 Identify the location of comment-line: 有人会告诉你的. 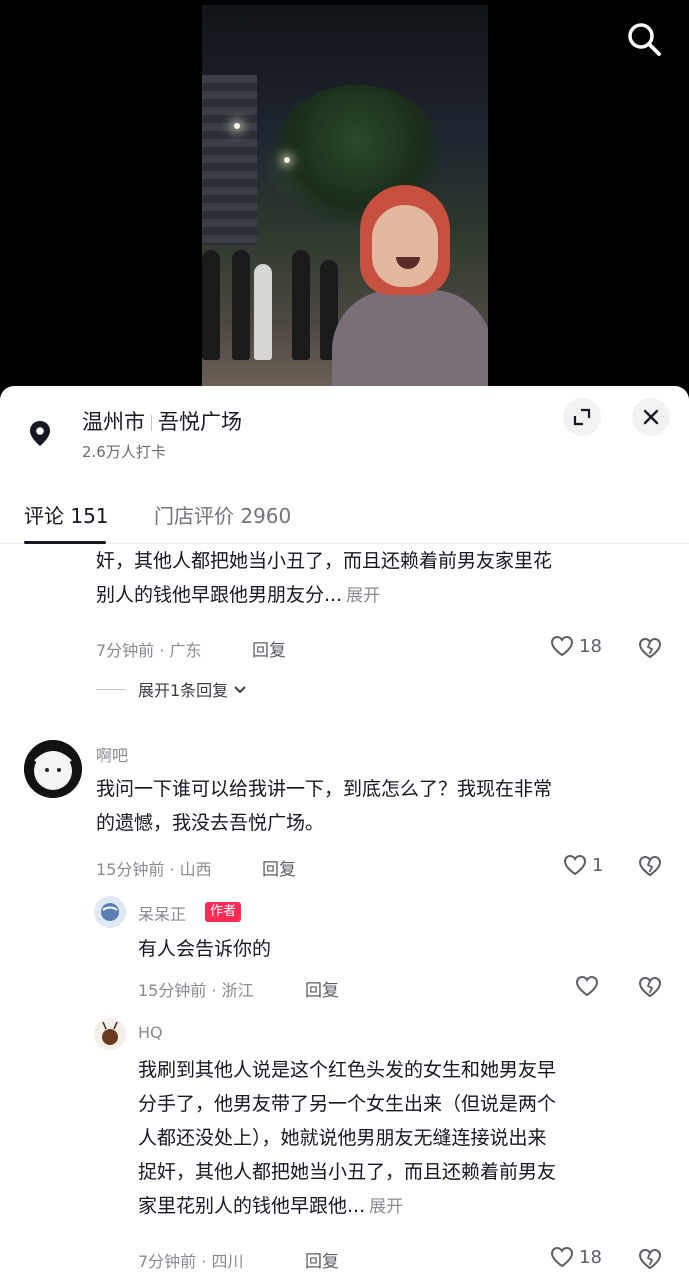
(205, 949).